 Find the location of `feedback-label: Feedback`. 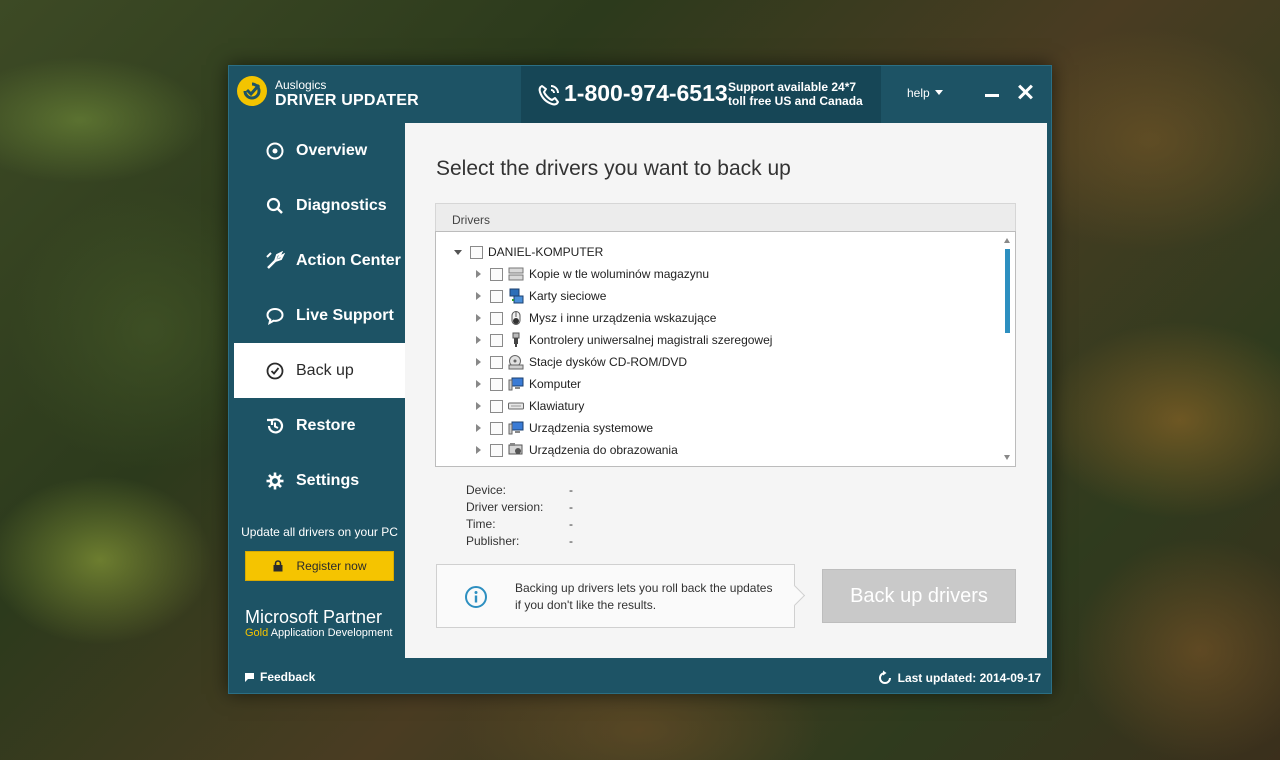

feedback-label: Feedback is located at coordinates (288, 677).